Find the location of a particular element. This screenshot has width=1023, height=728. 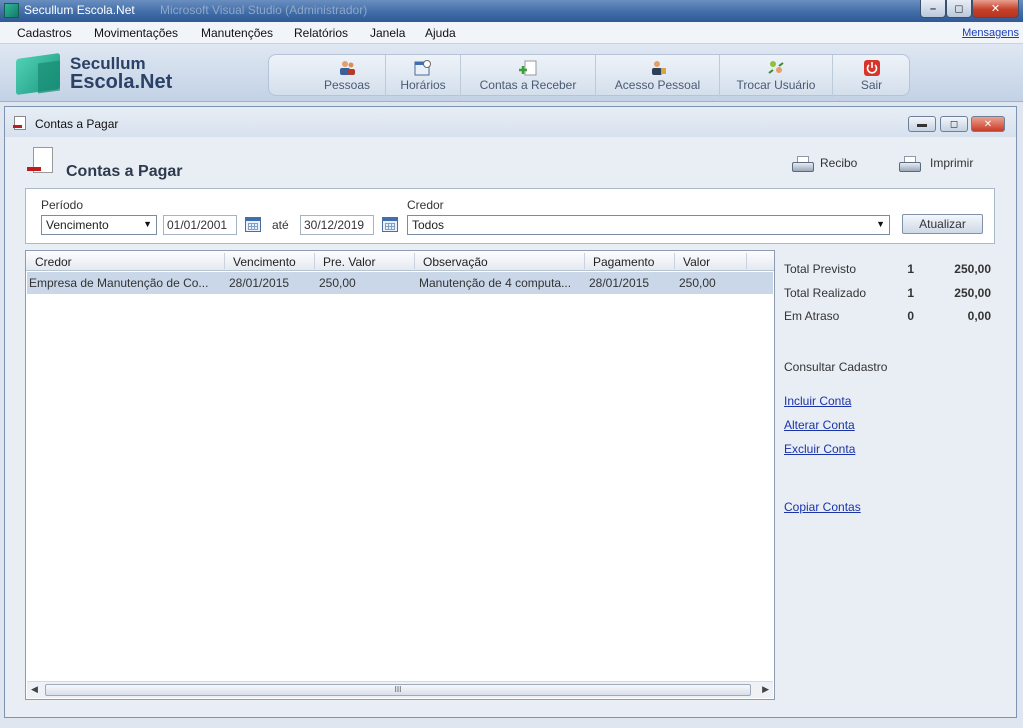

messages-link: Mensagens is located at coordinates (990, 33).